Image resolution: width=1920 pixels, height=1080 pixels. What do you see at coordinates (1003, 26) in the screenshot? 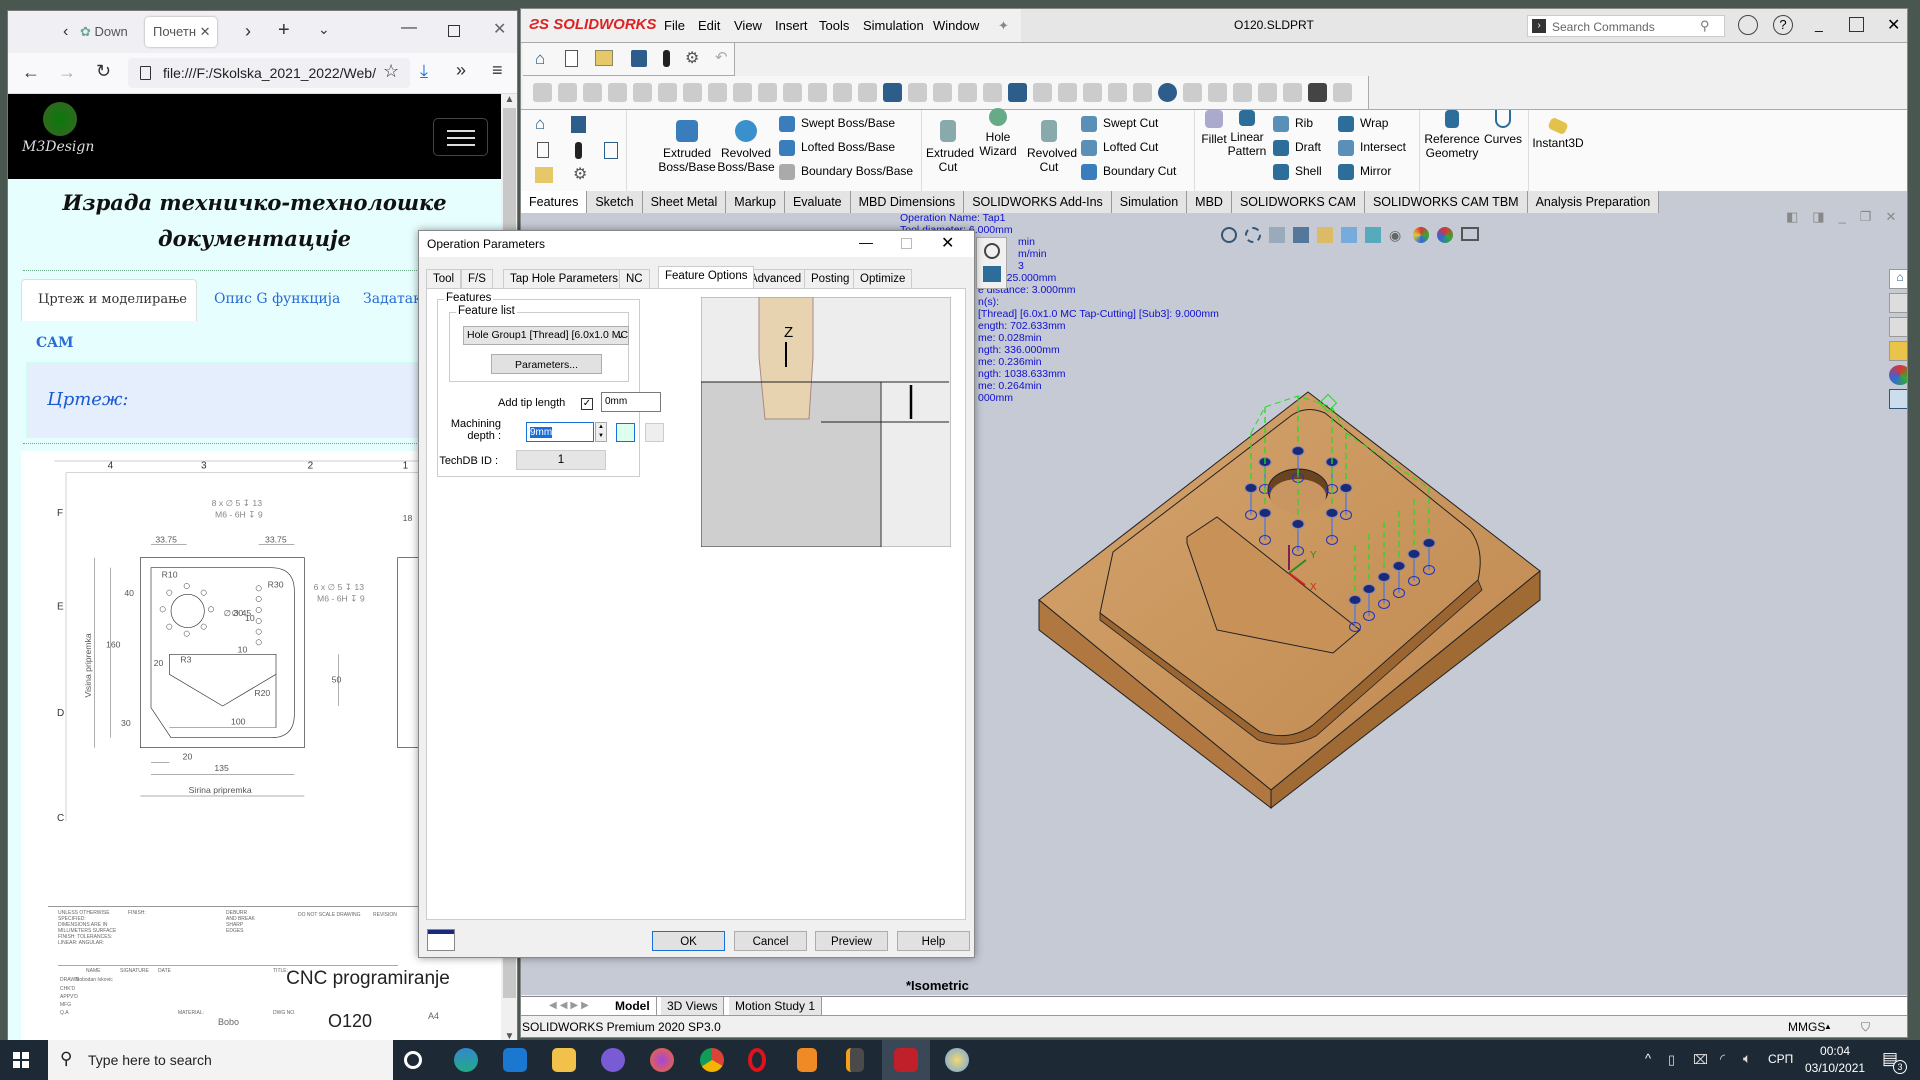
I see `pin-icon: ✦` at bounding box center [1003, 26].